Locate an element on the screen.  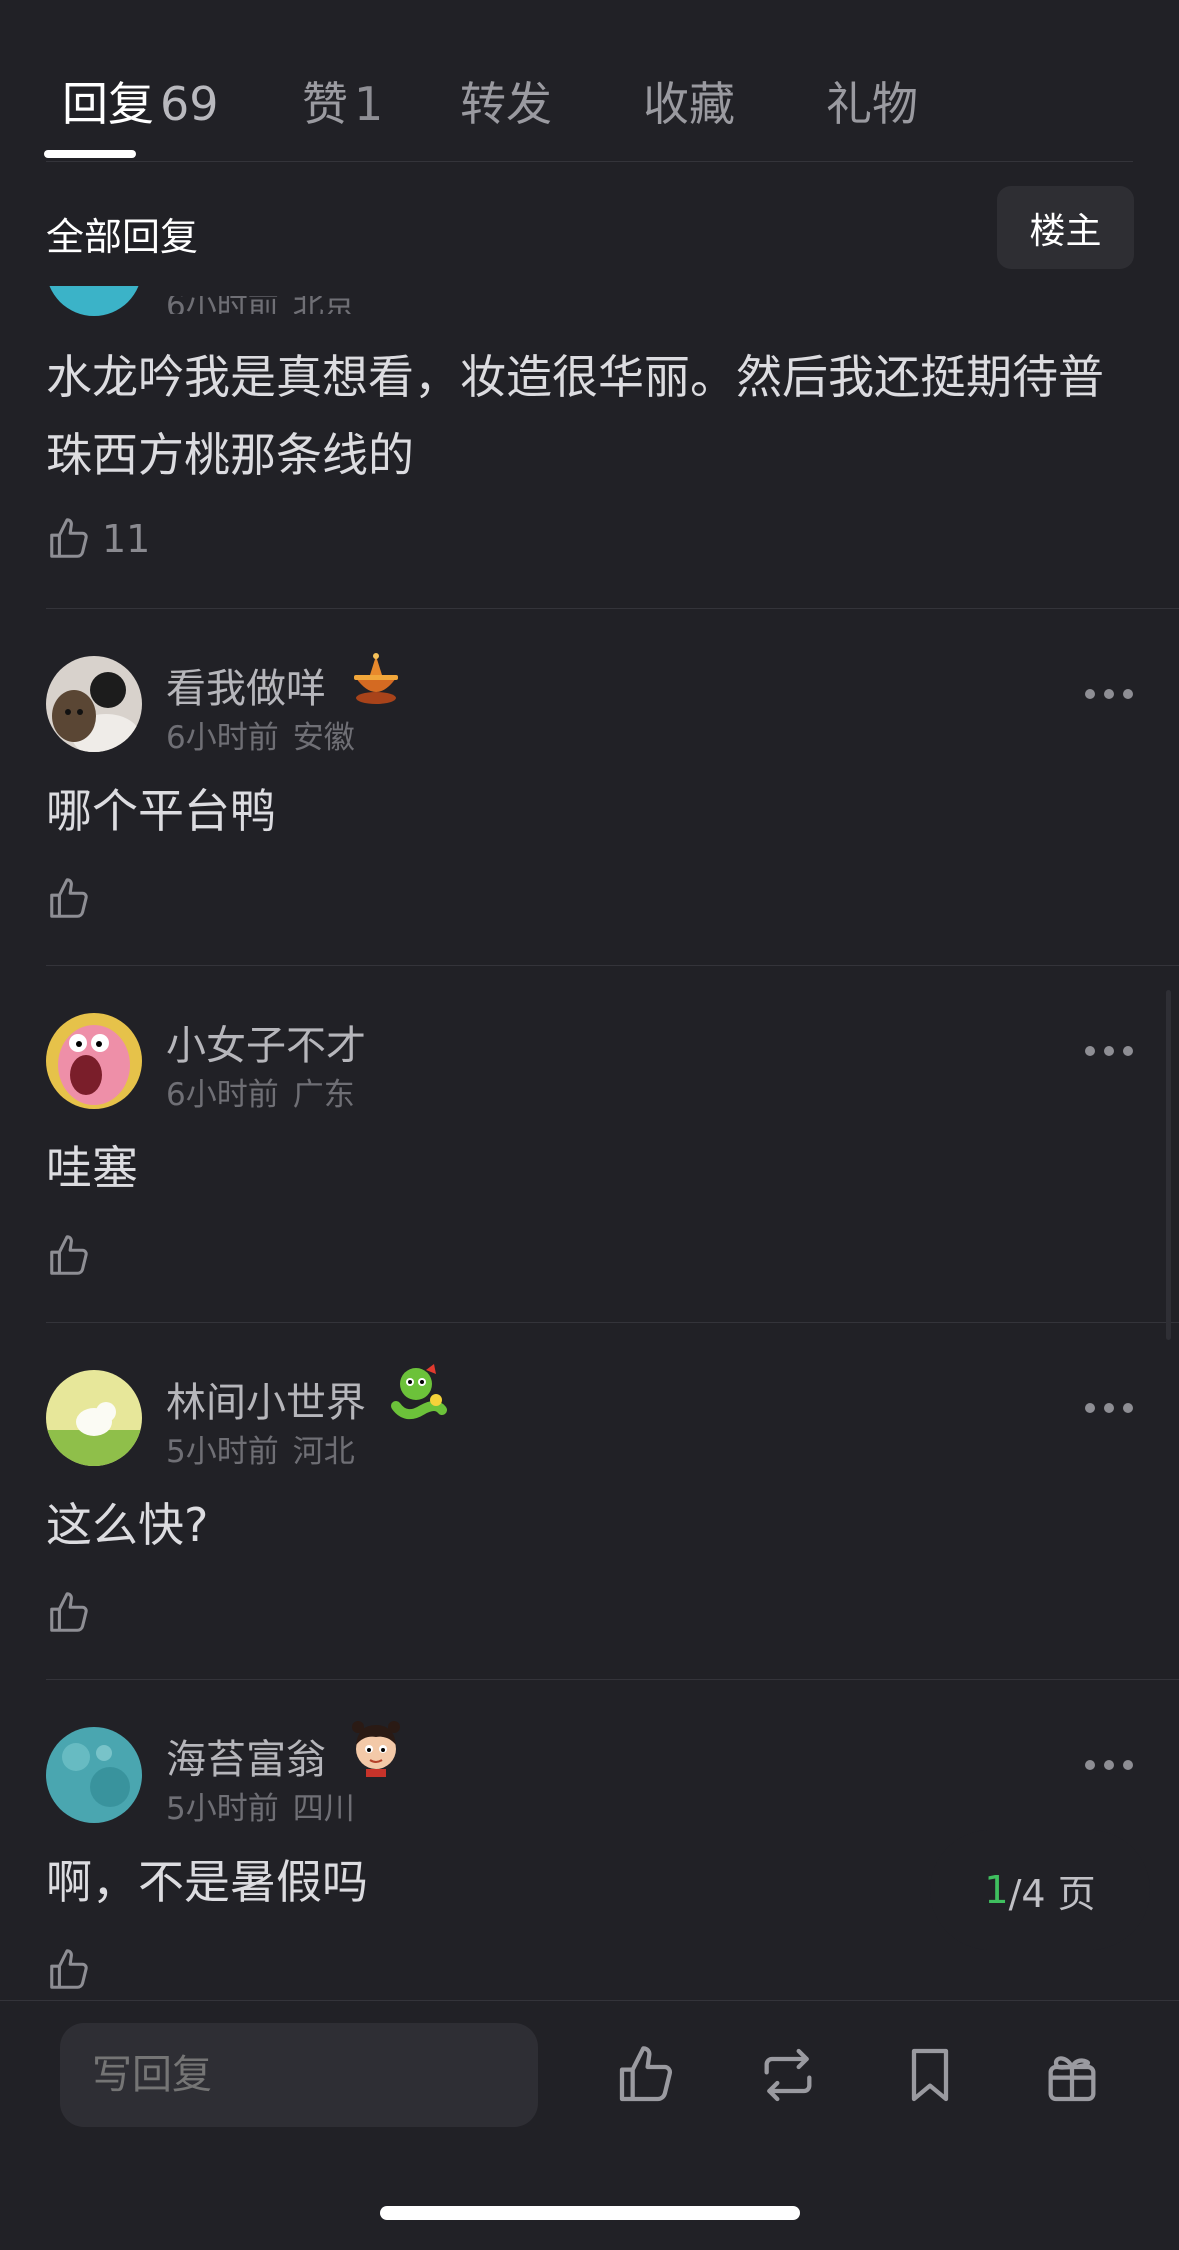
comment-meta: 6小时前 广东 is located at coordinates (260, 1091).